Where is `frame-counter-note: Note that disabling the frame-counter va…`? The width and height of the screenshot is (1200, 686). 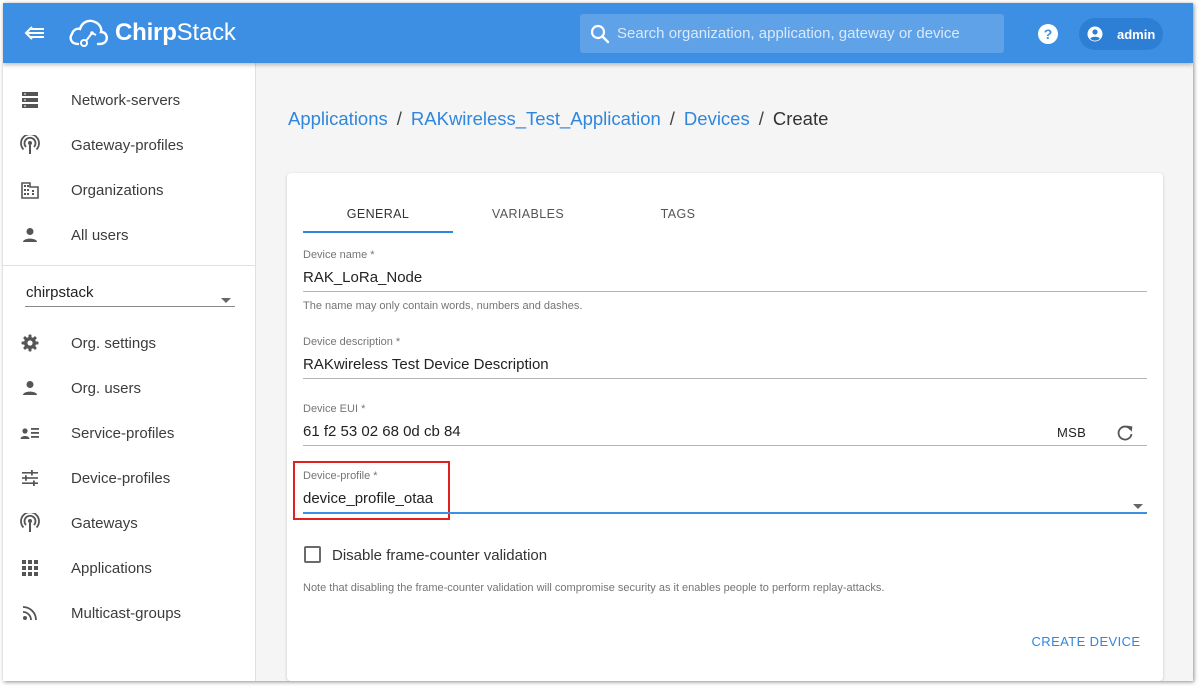
frame-counter-note: Note that disabling the frame-counter va… is located at coordinates (594, 588).